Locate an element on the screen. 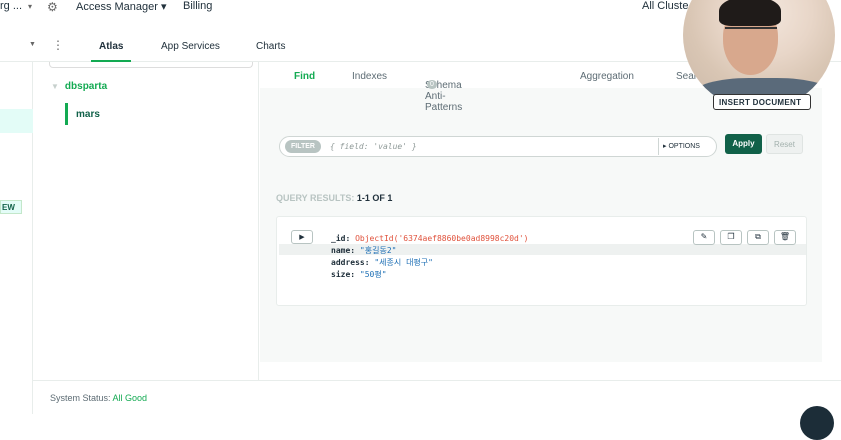  status-link: All Good is located at coordinates (130, 398).